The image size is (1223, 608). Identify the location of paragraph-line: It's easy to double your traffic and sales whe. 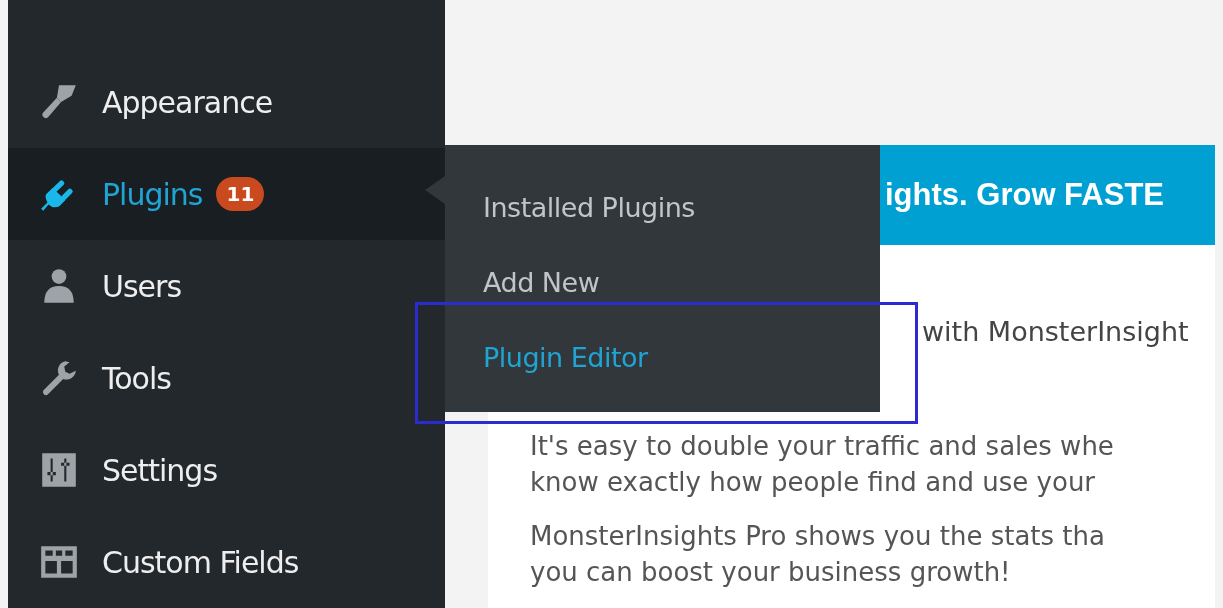
(822, 446).